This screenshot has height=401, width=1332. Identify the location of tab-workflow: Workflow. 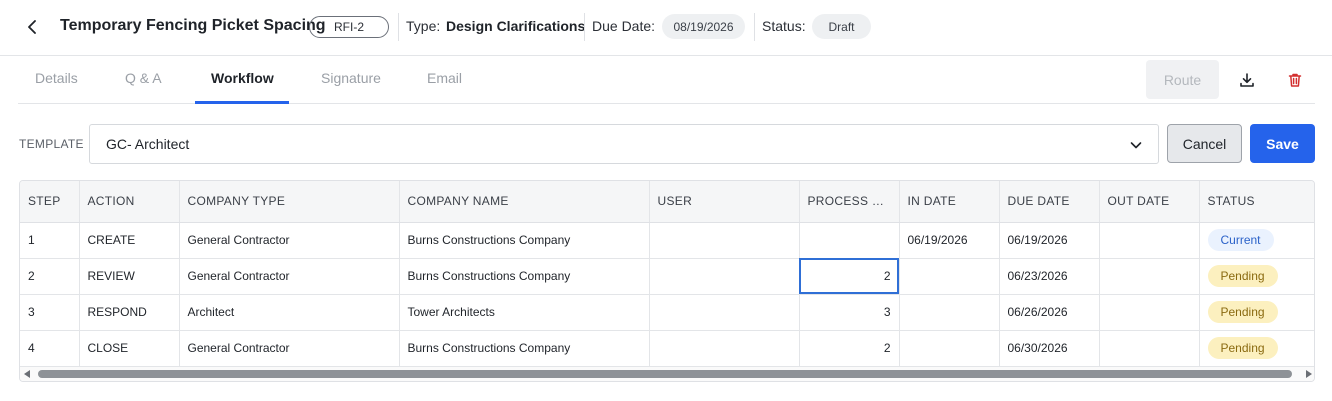
(242, 78).